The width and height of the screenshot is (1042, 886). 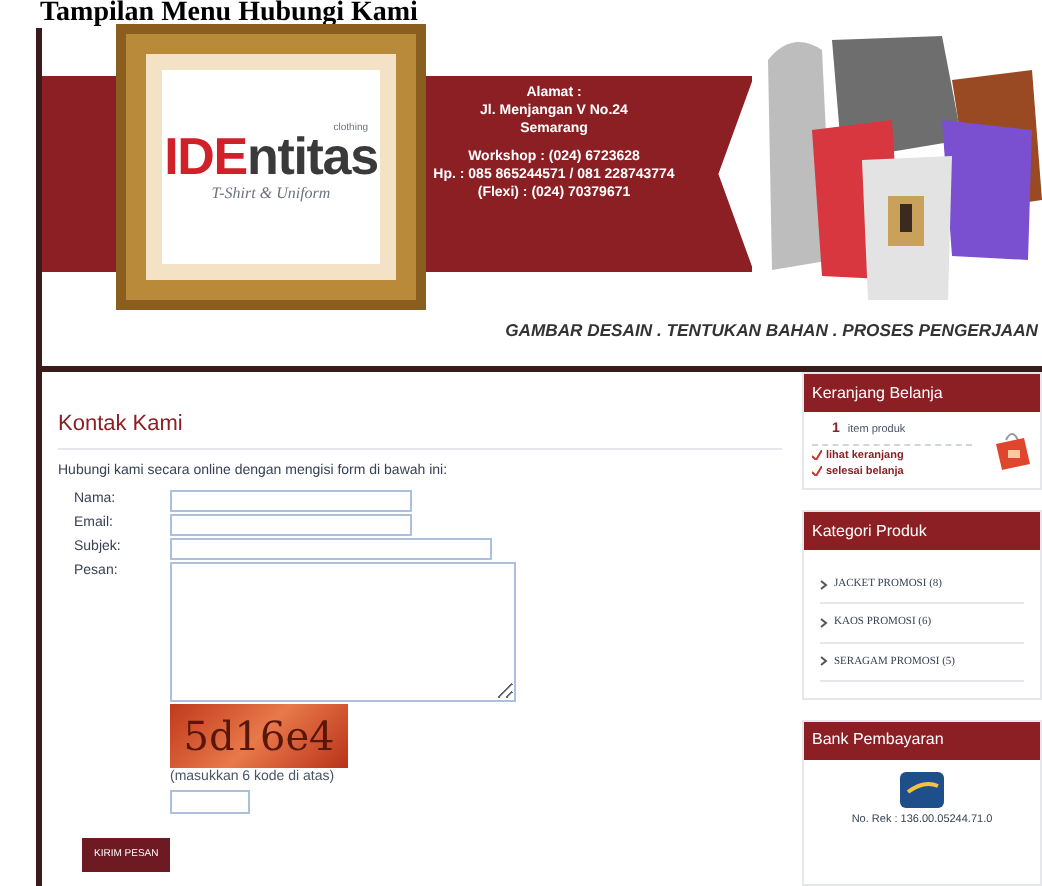 What do you see at coordinates (271, 193) in the screenshot?
I see `logo-tagline: T-Shirt & Uniform` at bounding box center [271, 193].